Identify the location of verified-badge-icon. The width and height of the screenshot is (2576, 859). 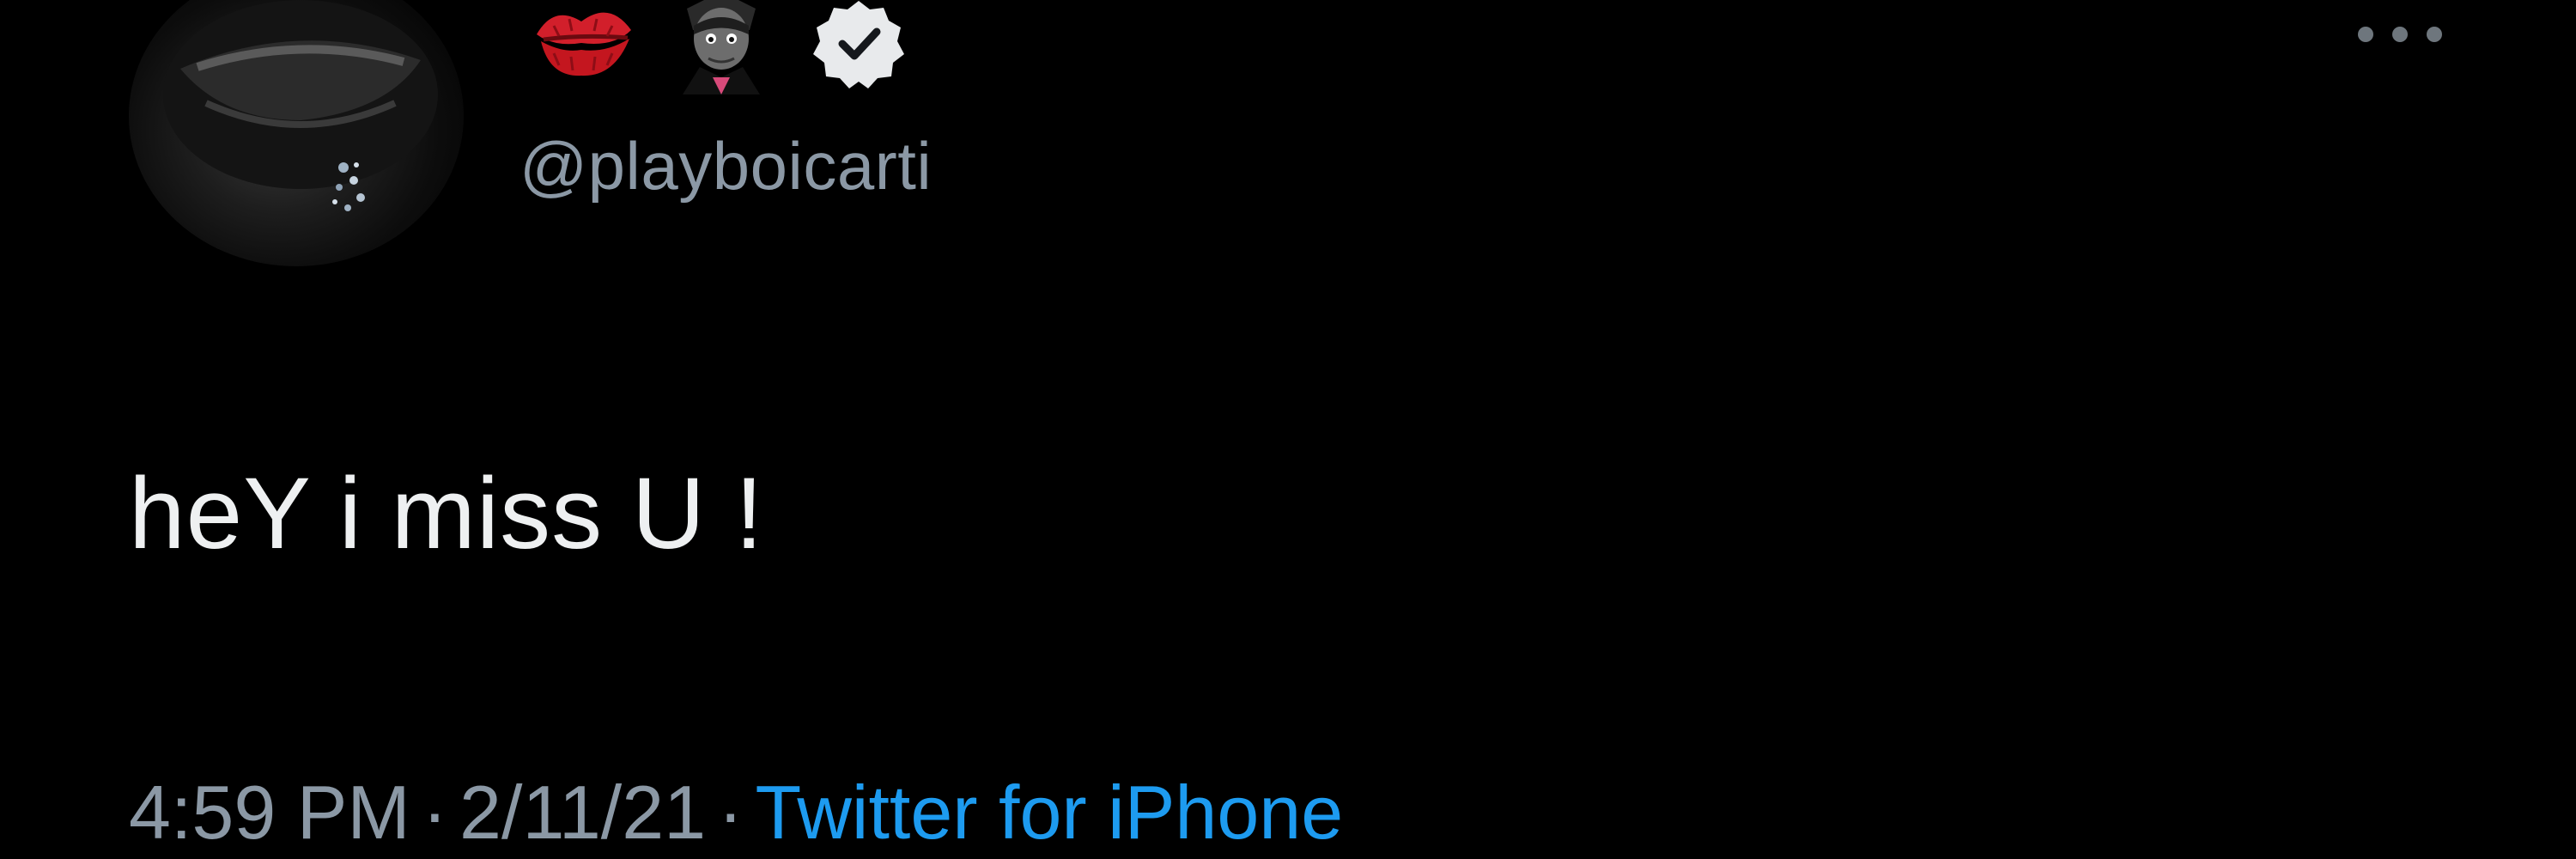
(858, 45).